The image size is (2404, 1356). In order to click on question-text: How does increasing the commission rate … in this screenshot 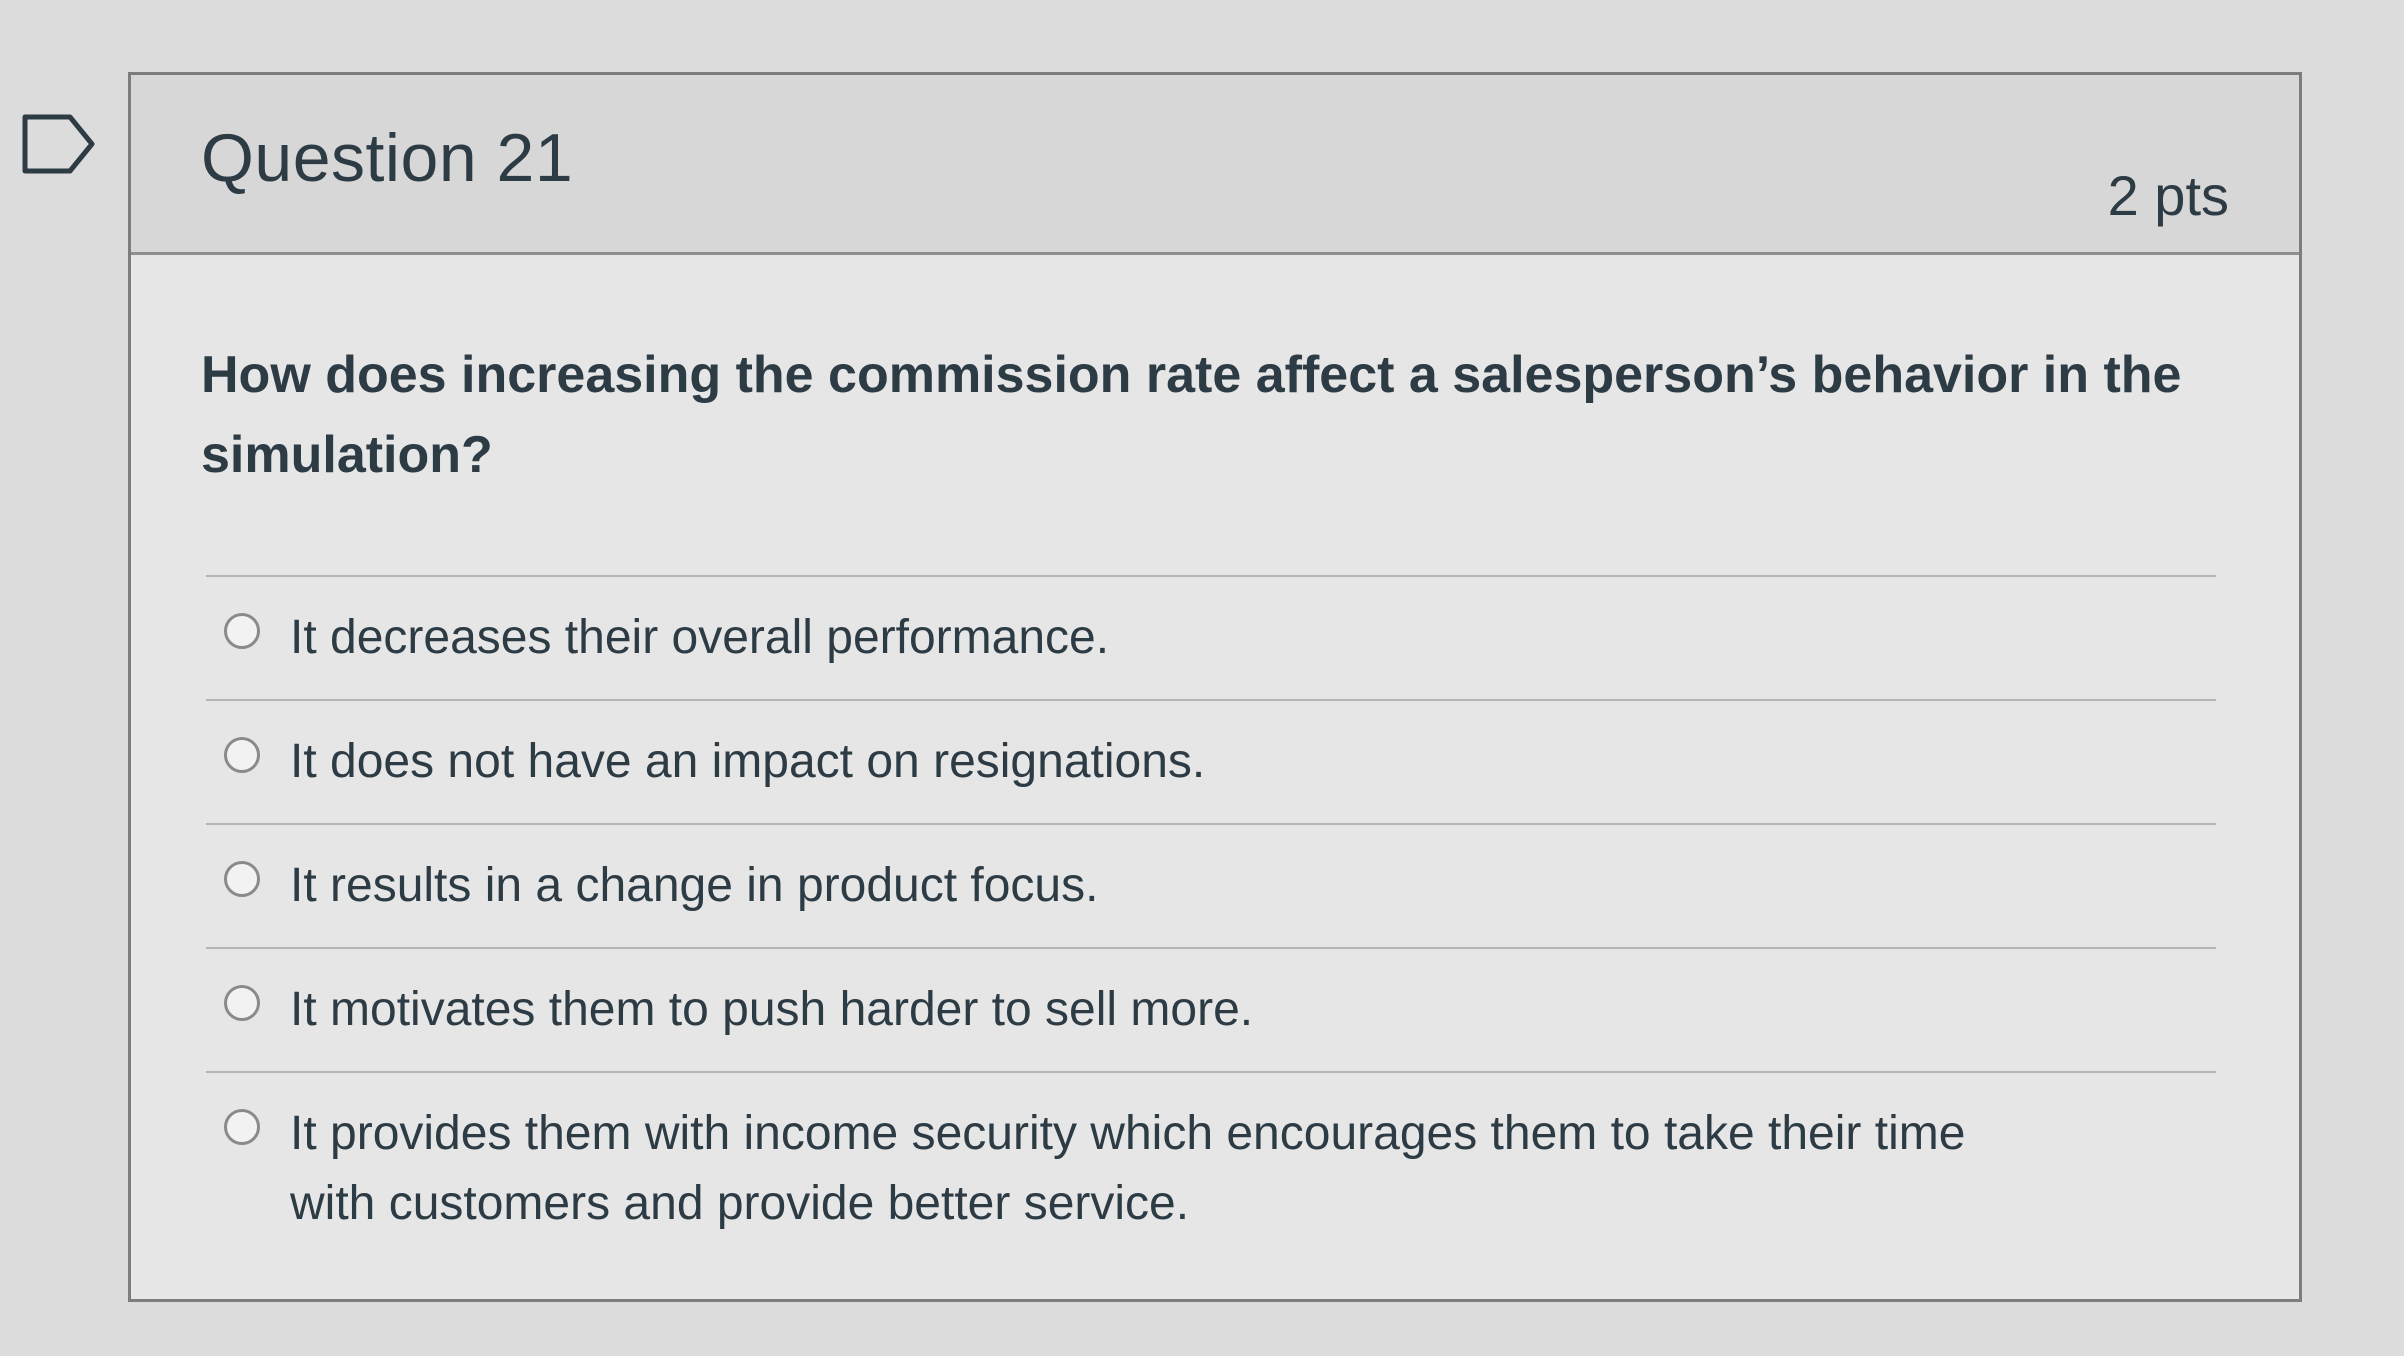, I will do `click(1191, 415)`.